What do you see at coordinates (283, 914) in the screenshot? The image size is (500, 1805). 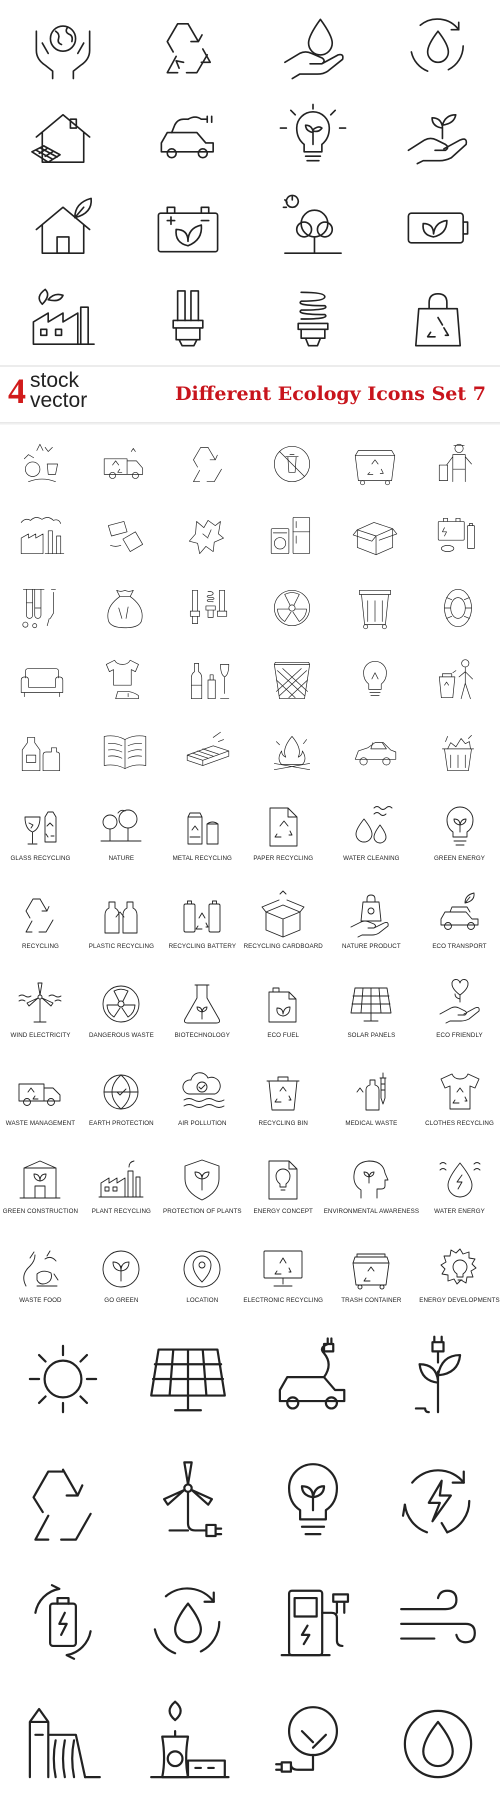 I see `cardboard-box-icon` at bounding box center [283, 914].